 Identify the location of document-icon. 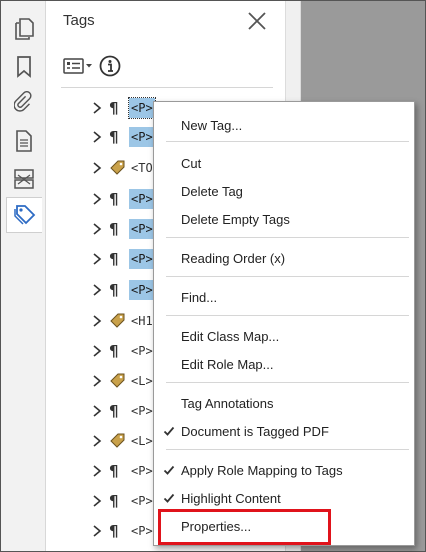
(24, 141).